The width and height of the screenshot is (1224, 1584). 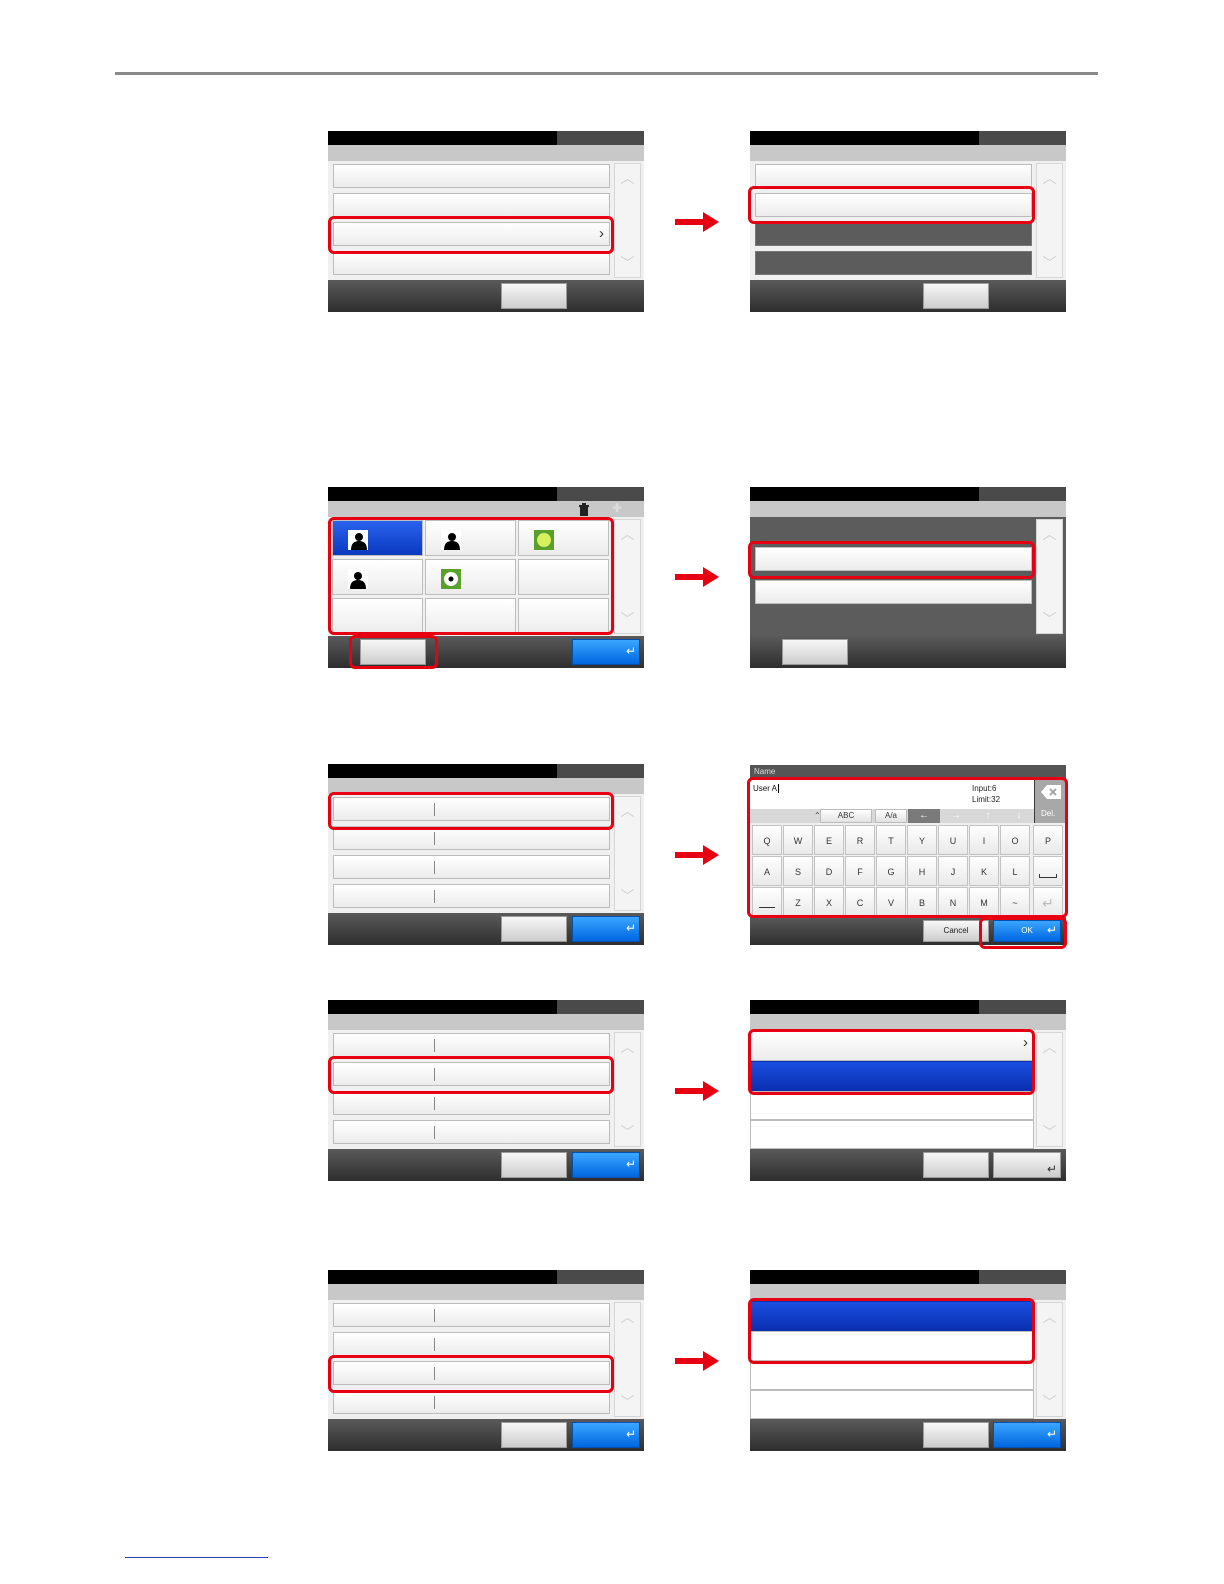 I want to click on footer-link-underline, so click(x=196, y=1557).